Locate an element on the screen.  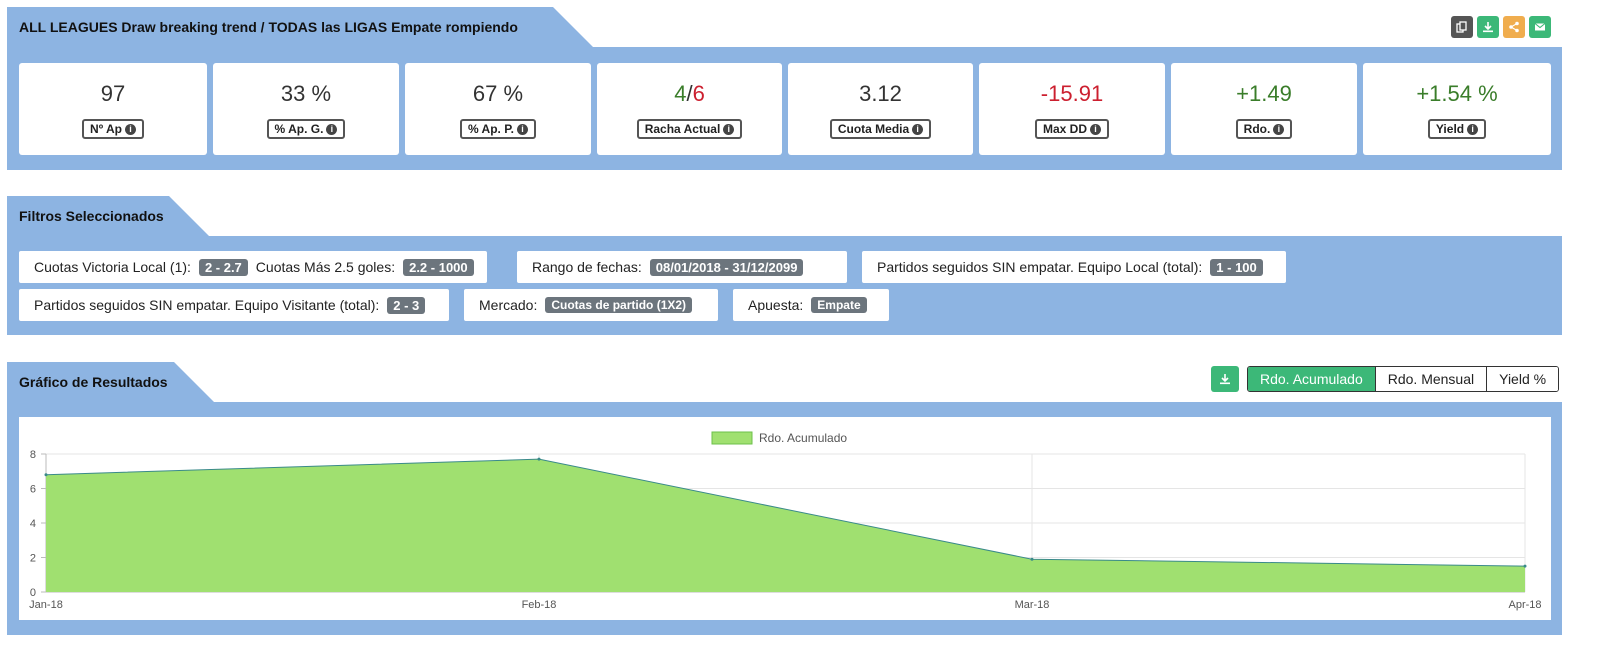
stat-card-rdo: +1.49 Rdo. i is located at coordinates (1264, 109).